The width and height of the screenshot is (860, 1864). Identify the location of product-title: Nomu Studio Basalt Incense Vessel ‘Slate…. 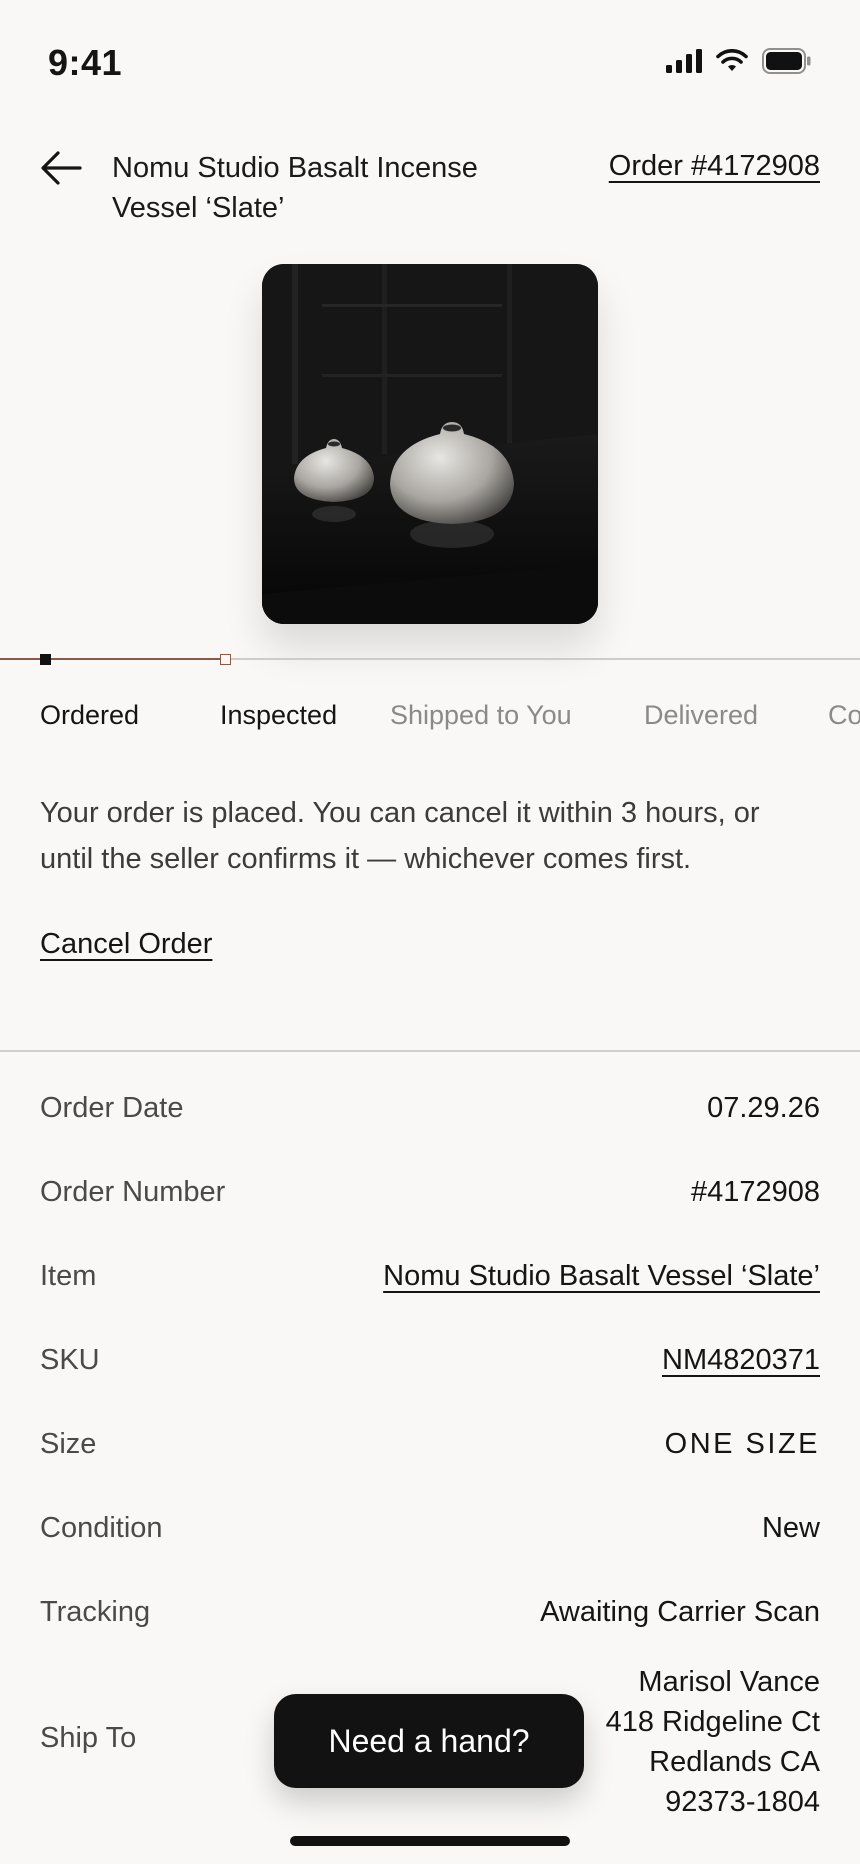
(295, 188).